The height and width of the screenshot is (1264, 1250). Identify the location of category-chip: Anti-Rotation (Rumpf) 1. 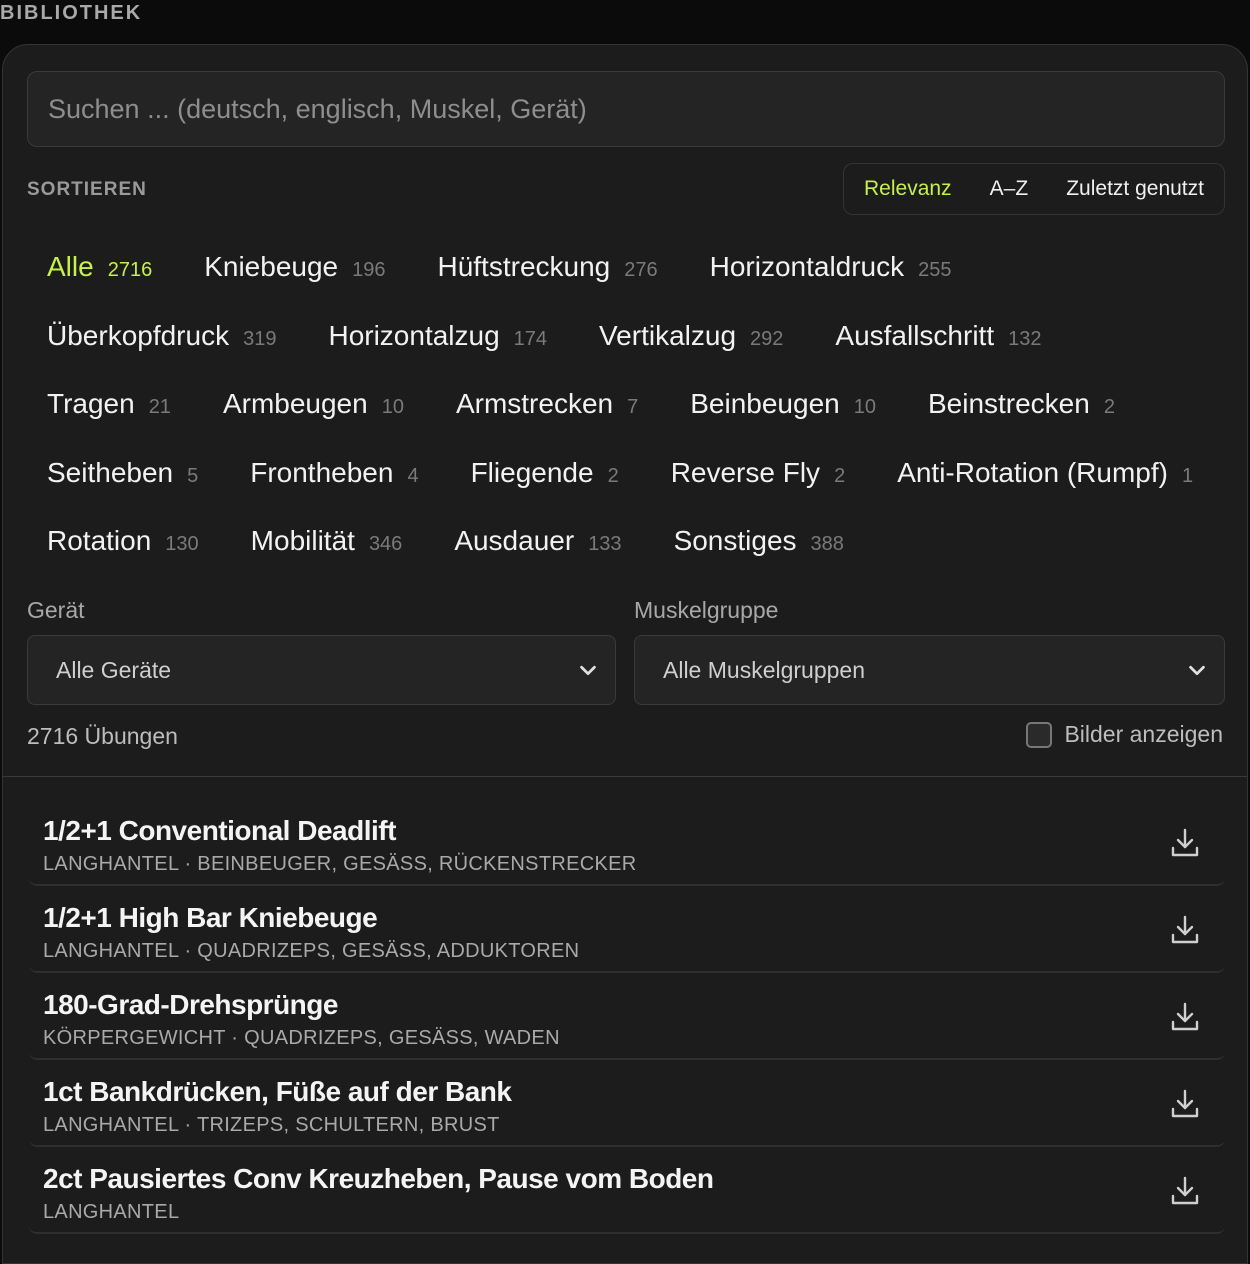
(1045, 474).